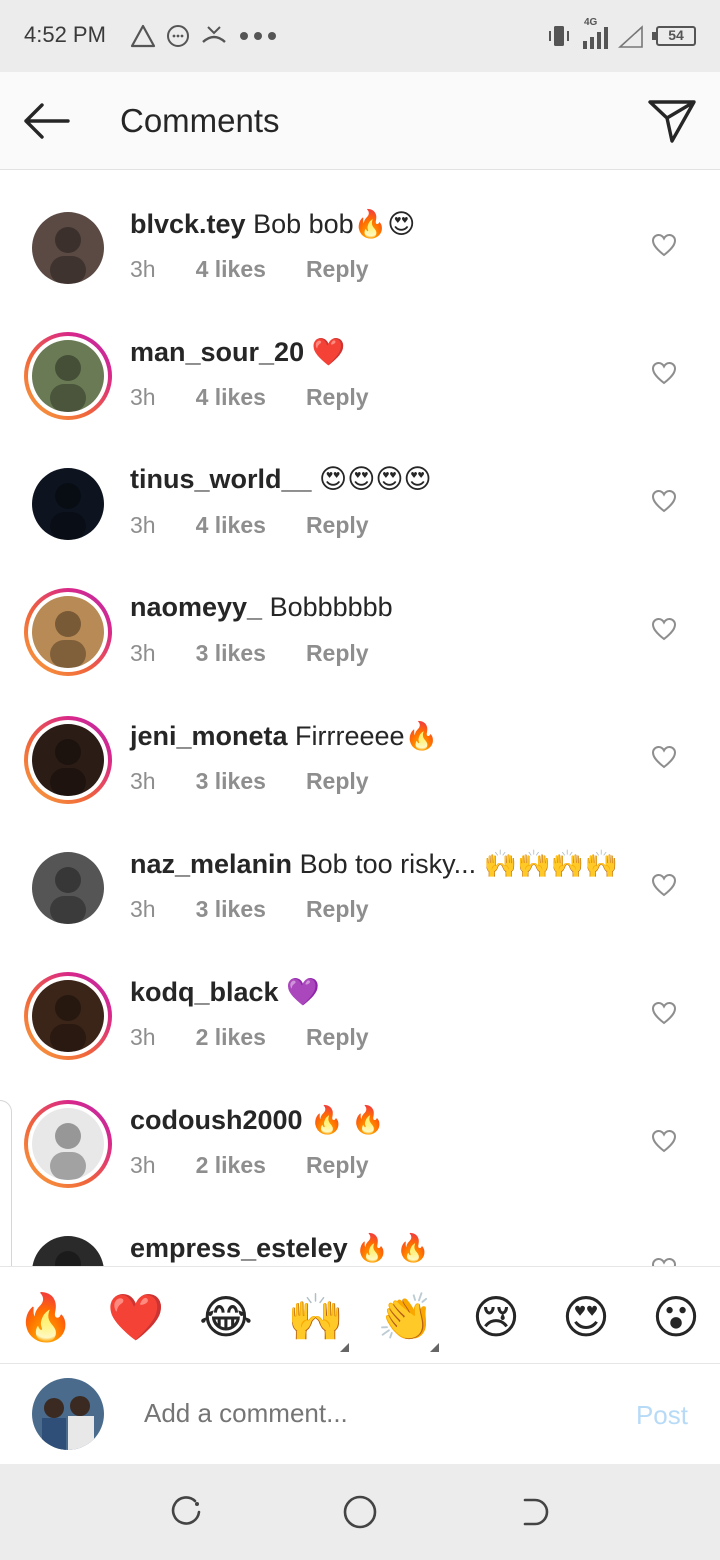  I want to click on quick-emoji-button: 🔥, so click(46, 1317).